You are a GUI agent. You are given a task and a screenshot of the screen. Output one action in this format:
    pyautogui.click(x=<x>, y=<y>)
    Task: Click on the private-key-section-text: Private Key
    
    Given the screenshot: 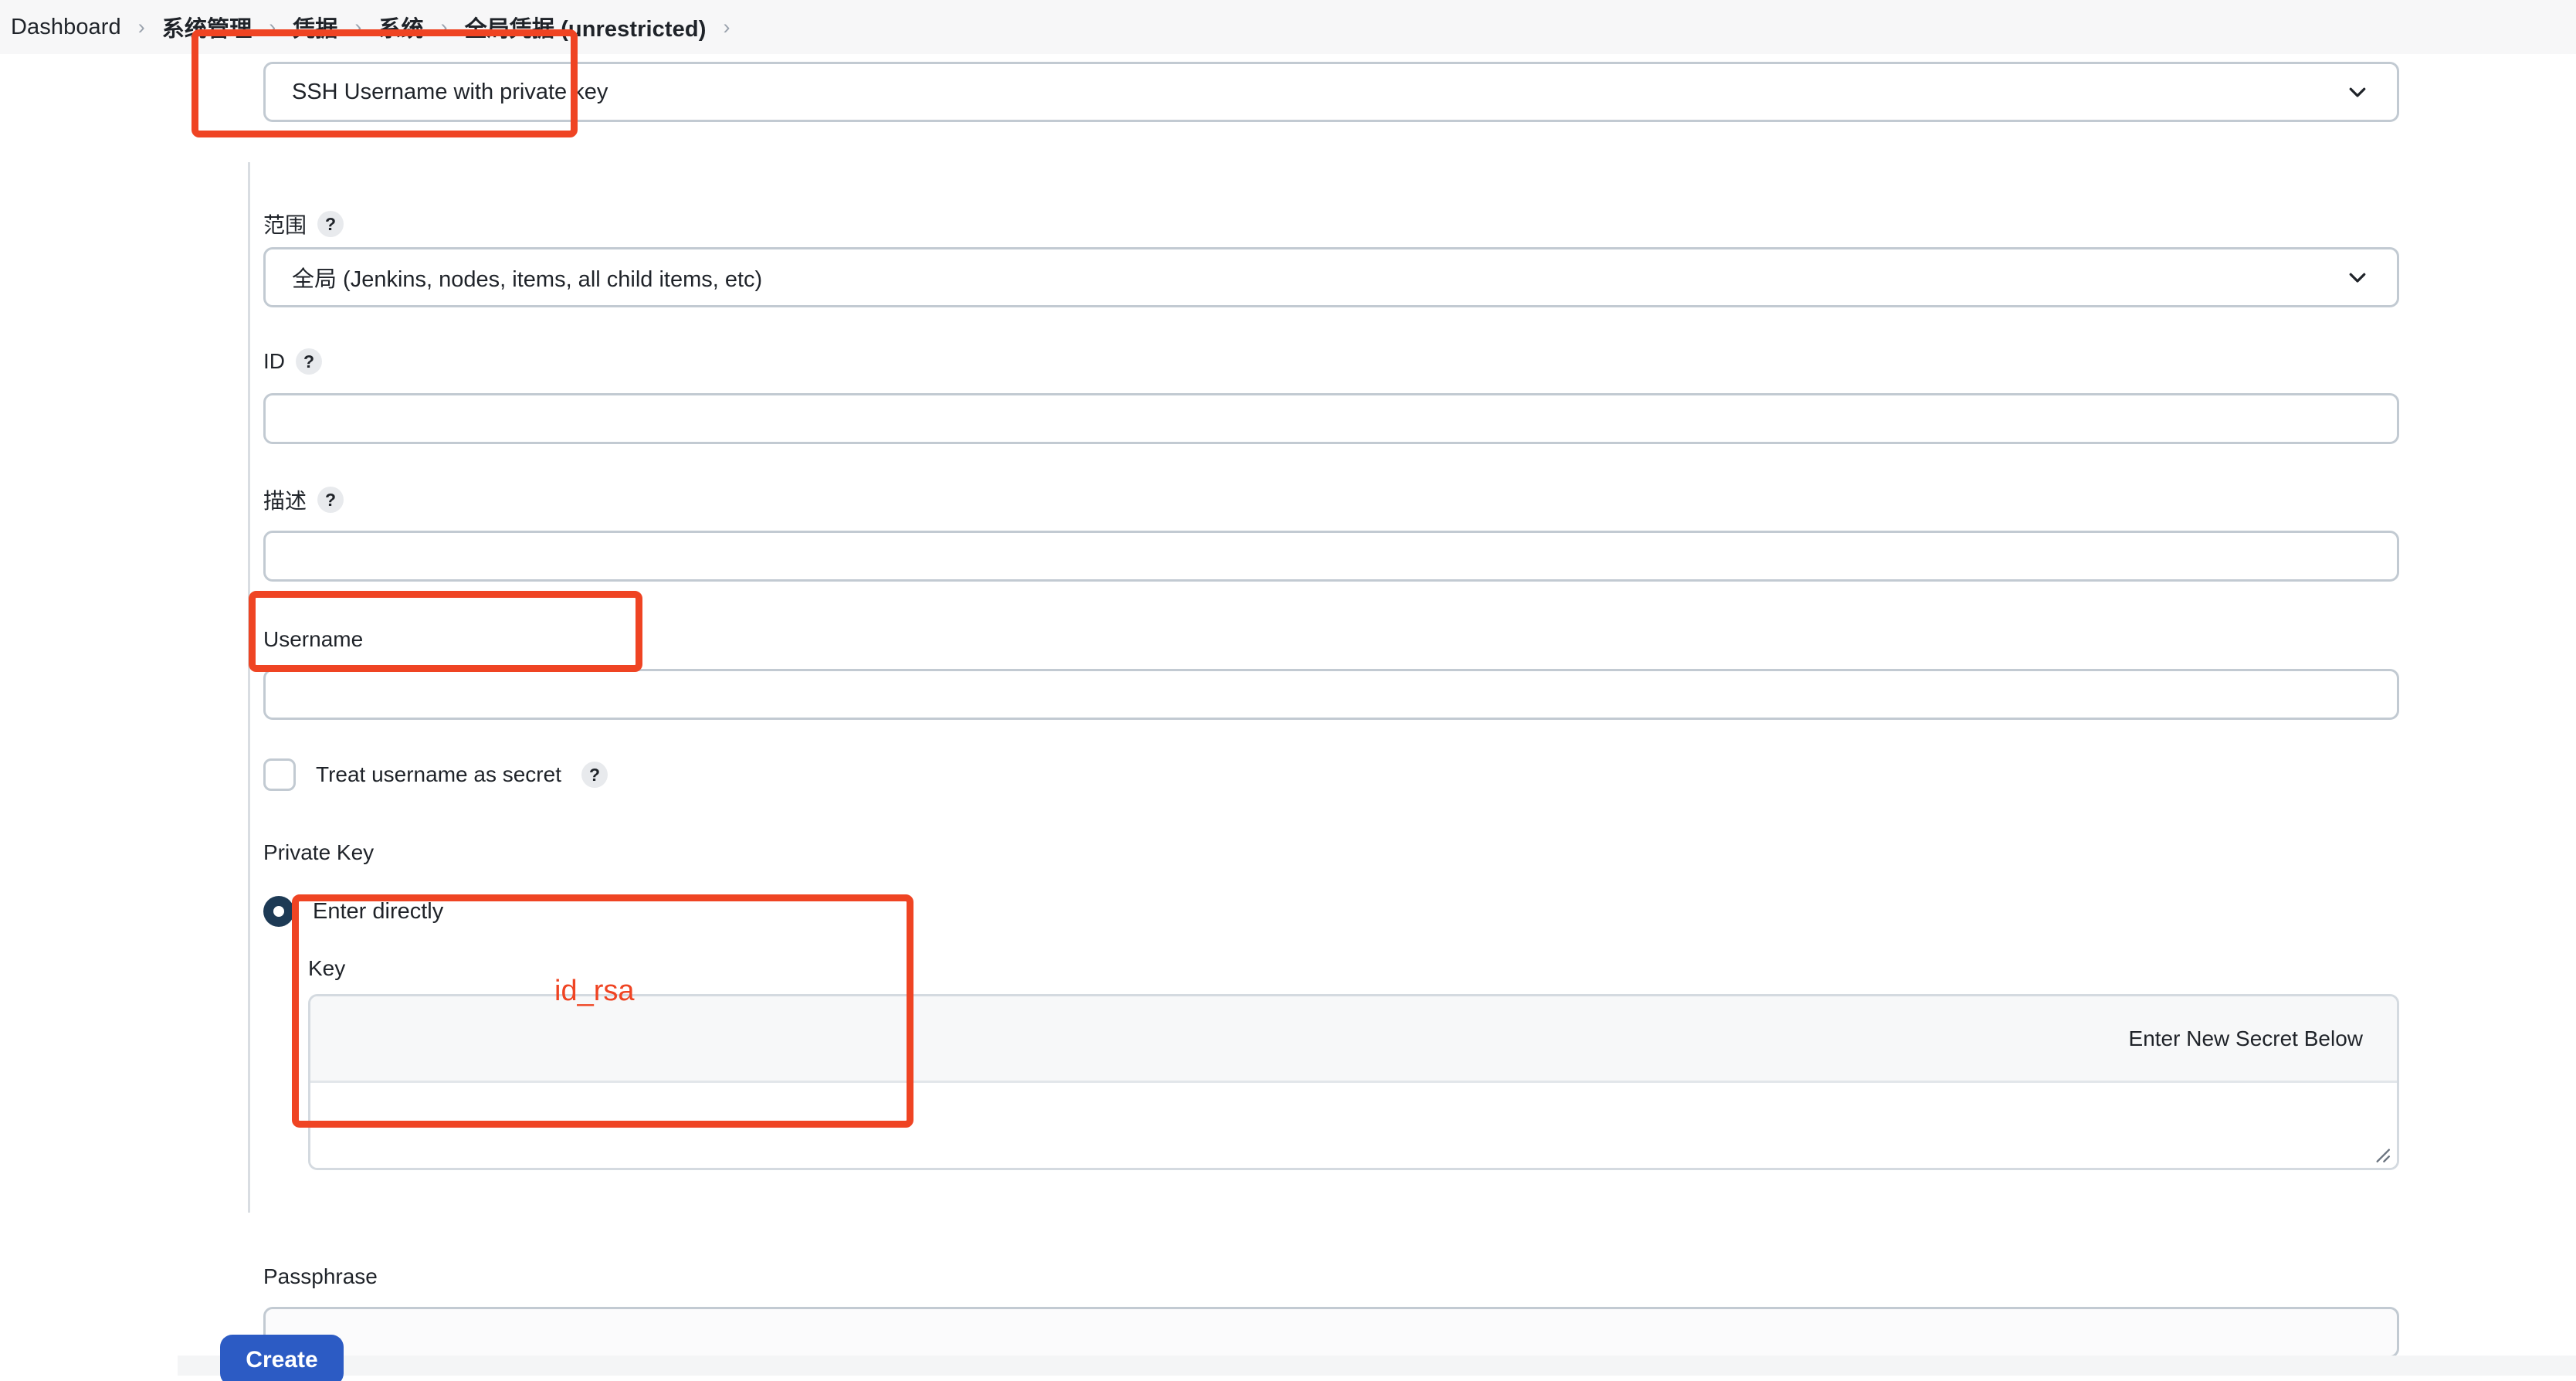 What is the action you would take?
    pyautogui.click(x=319, y=852)
    